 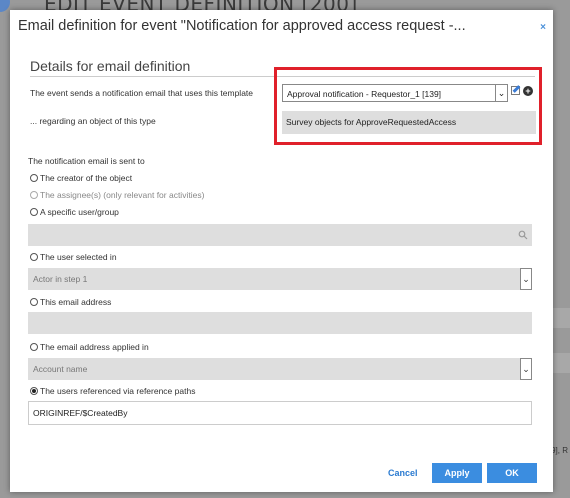 I want to click on radio-label: The email address applied in, so click(x=94, y=347).